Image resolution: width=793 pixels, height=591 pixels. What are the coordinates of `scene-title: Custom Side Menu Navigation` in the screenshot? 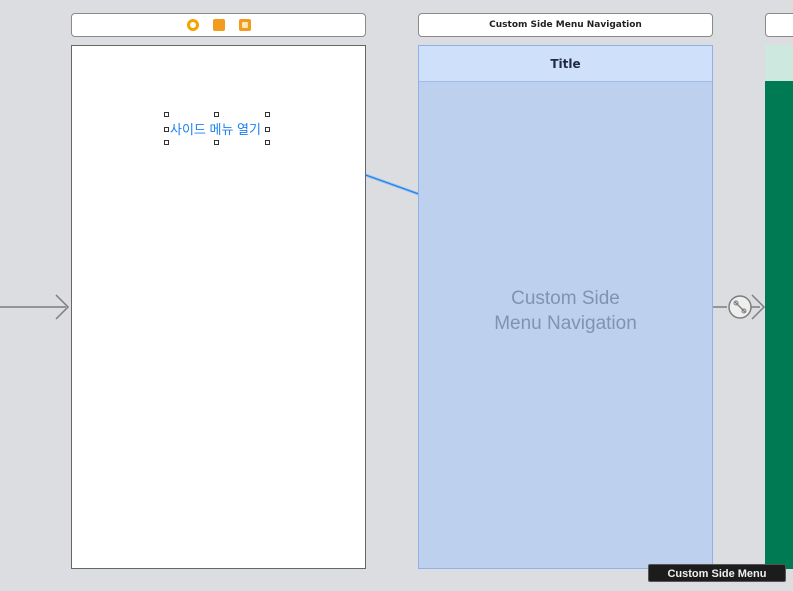 It's located at (565, 25).